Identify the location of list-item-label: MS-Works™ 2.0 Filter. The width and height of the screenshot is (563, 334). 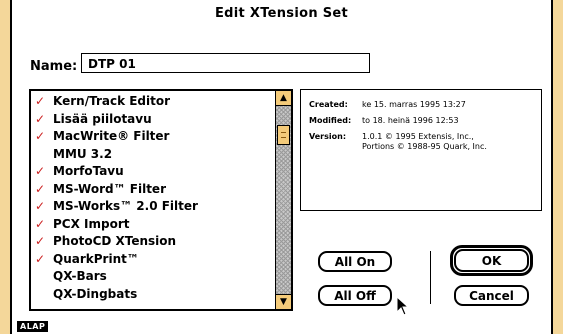
(125, 206).